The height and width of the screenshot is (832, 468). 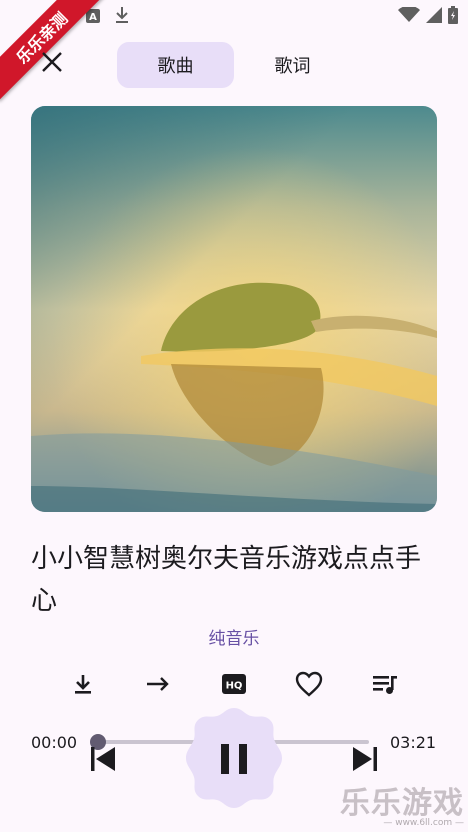 What do you see at coordinates (453, 17) in the screenshot?
I see `battery-icon` at bounding box center [453, 17].